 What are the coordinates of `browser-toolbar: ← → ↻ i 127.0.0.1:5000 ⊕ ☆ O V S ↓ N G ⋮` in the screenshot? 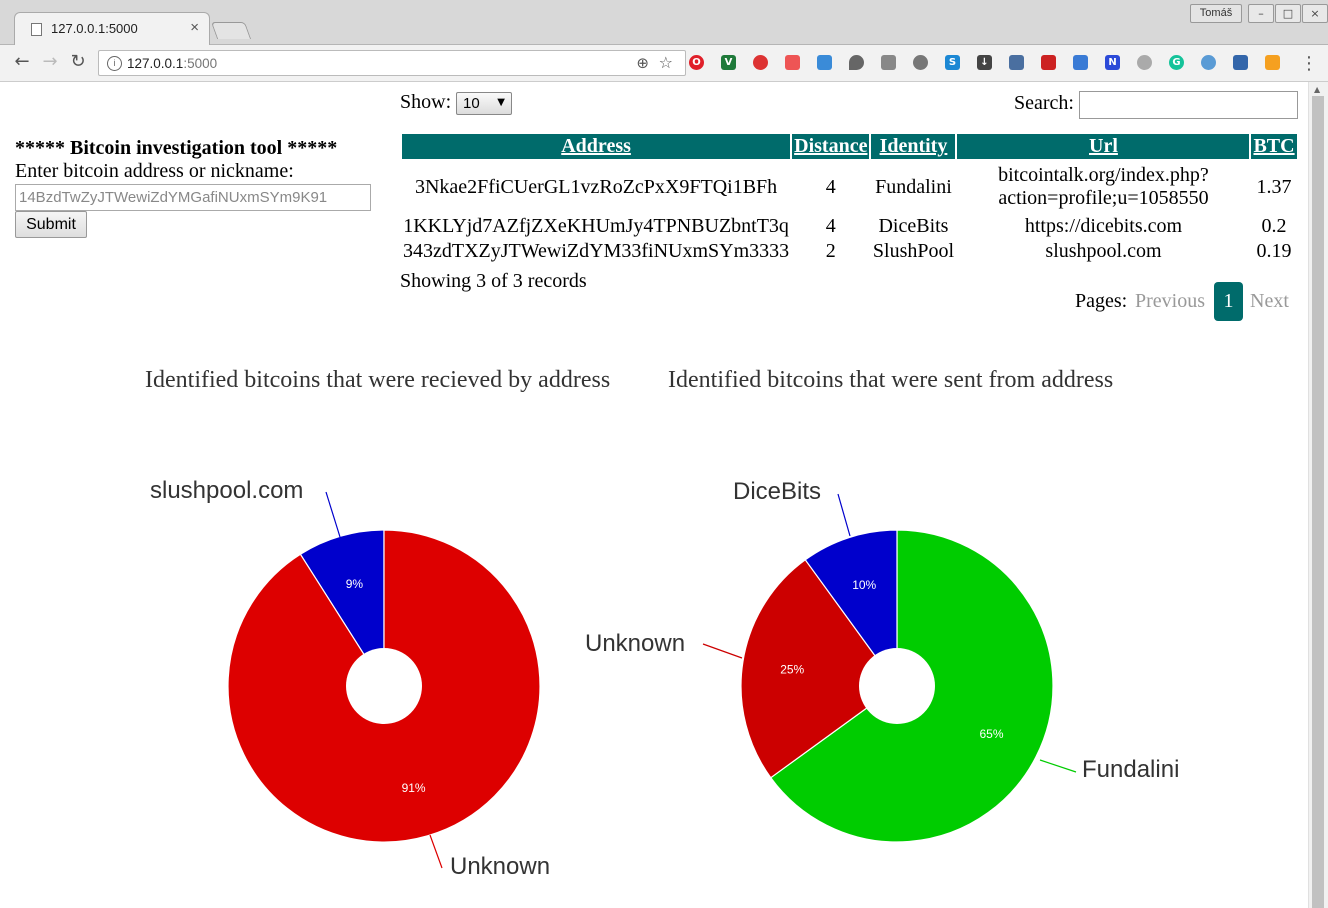 It's located at (664, 63).